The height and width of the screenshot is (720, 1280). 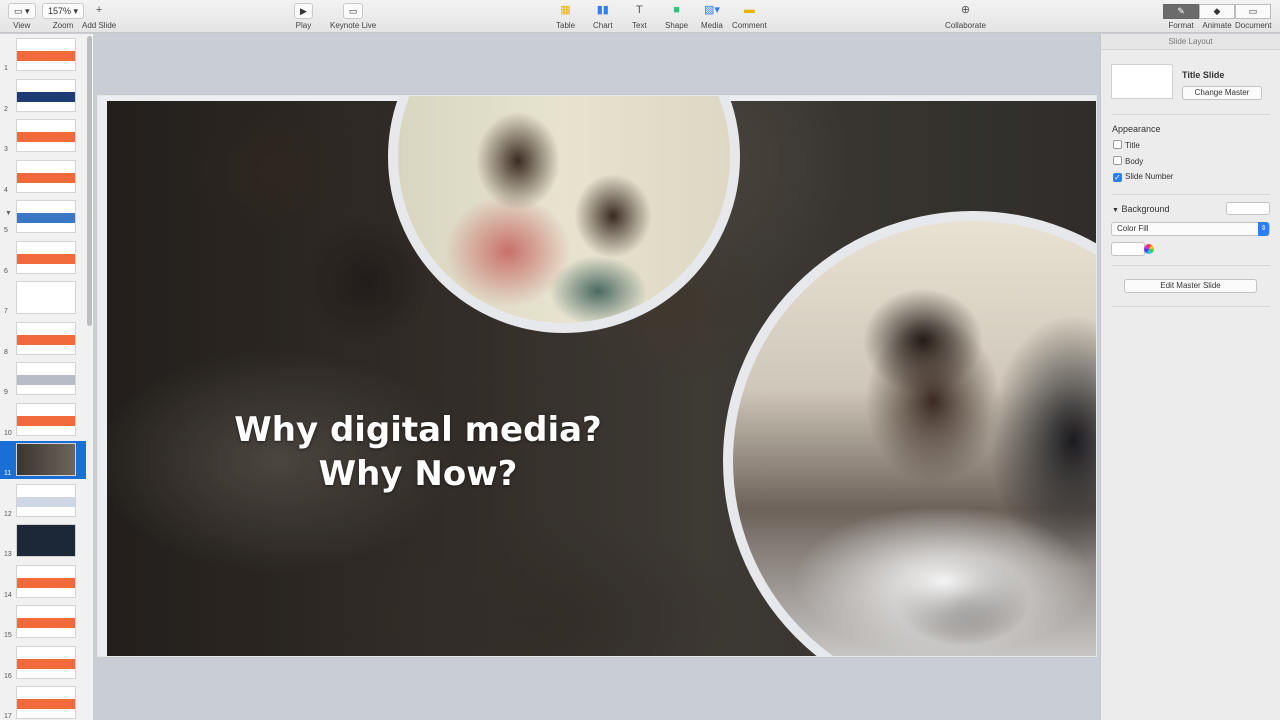 What do you see at coordinates (711, 10) in the screenshot?
I see `media-icon: ▧▾` at bounding box center [711, 10].